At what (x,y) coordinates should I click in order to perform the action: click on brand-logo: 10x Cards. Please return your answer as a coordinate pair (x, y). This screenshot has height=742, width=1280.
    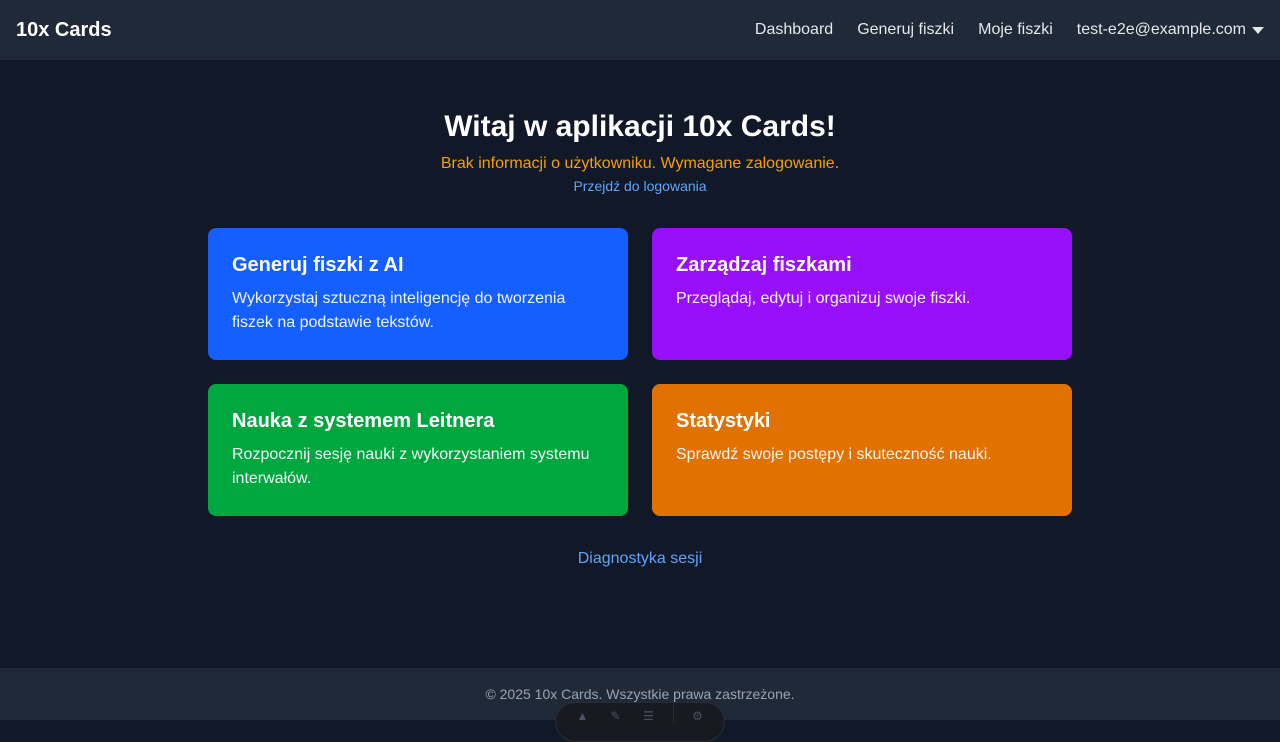
    Looking at the image, I should click on (64, 30).